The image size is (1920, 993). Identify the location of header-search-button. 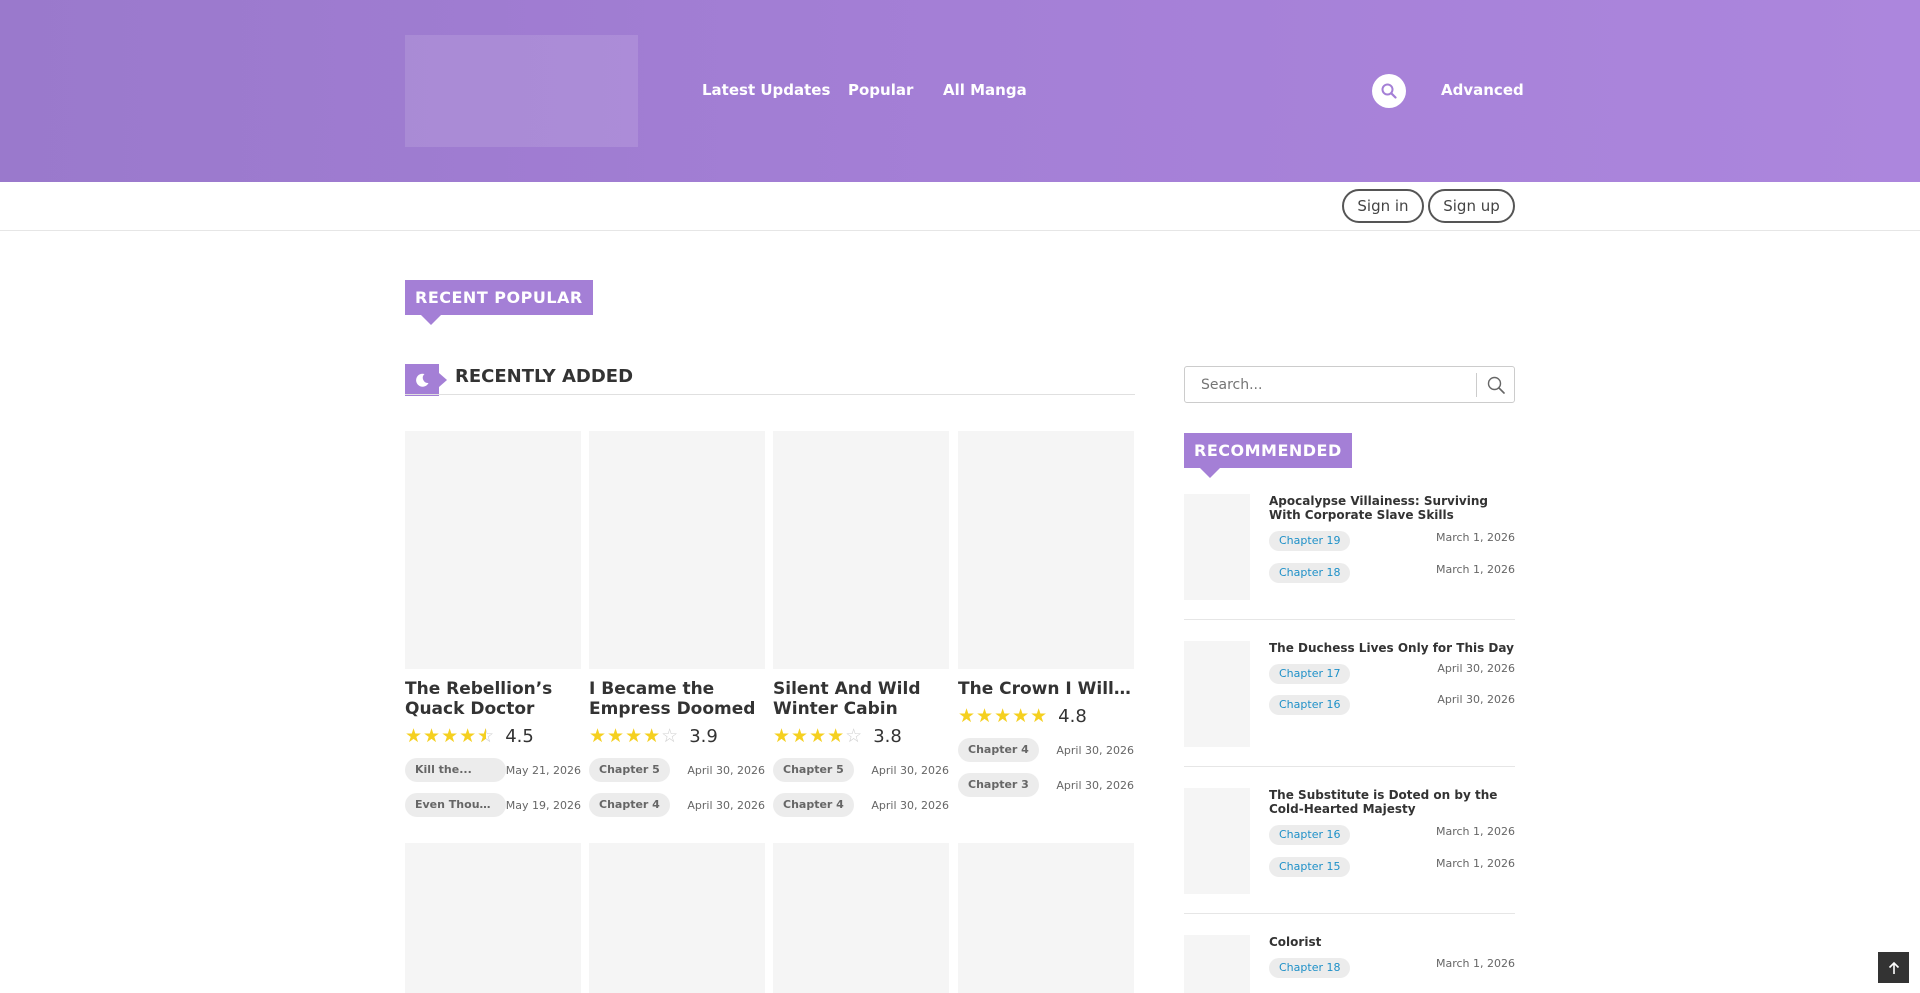
(1389, 91).